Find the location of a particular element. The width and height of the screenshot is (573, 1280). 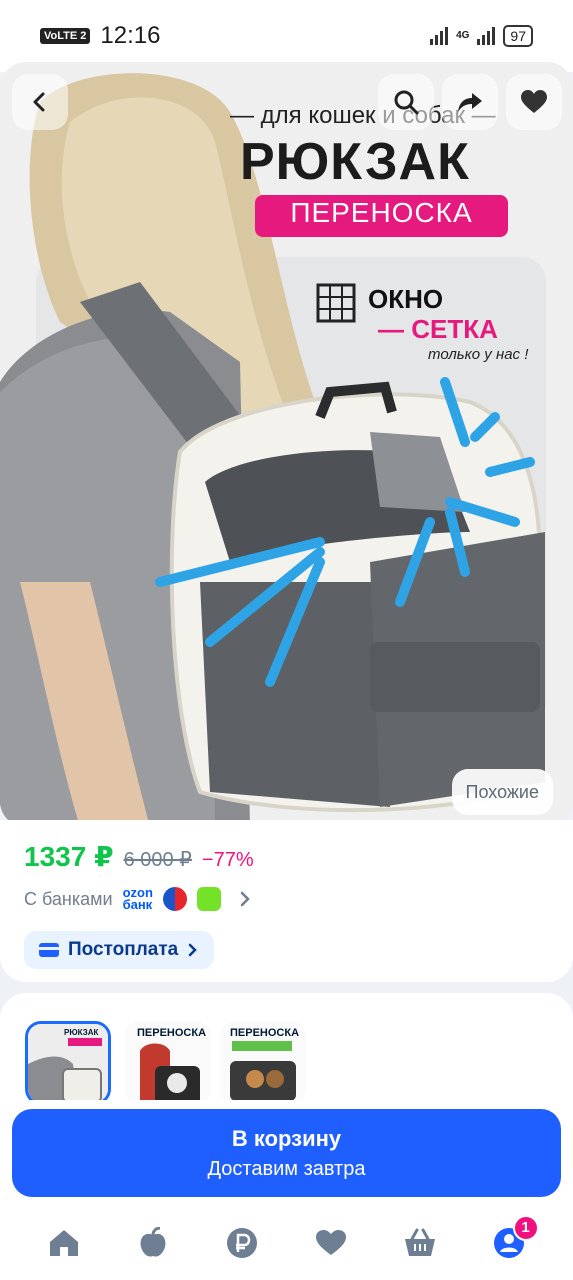

nav-cart is located at coordinates (420, 1243).